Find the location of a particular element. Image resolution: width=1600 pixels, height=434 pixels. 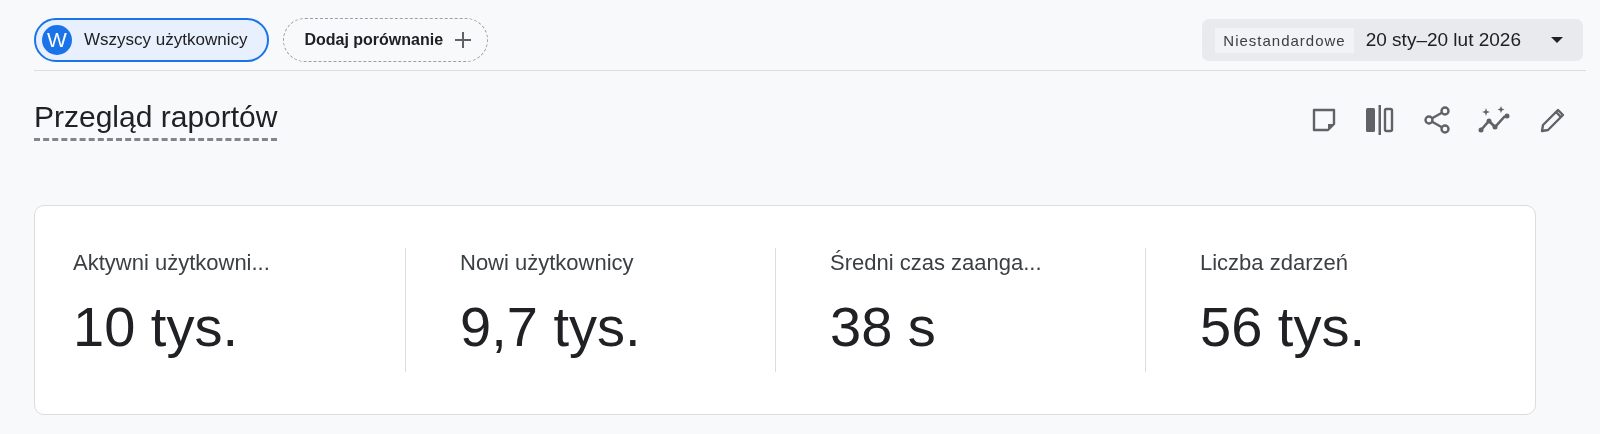

segment-avatar: W is located at coordinates (57, 40).